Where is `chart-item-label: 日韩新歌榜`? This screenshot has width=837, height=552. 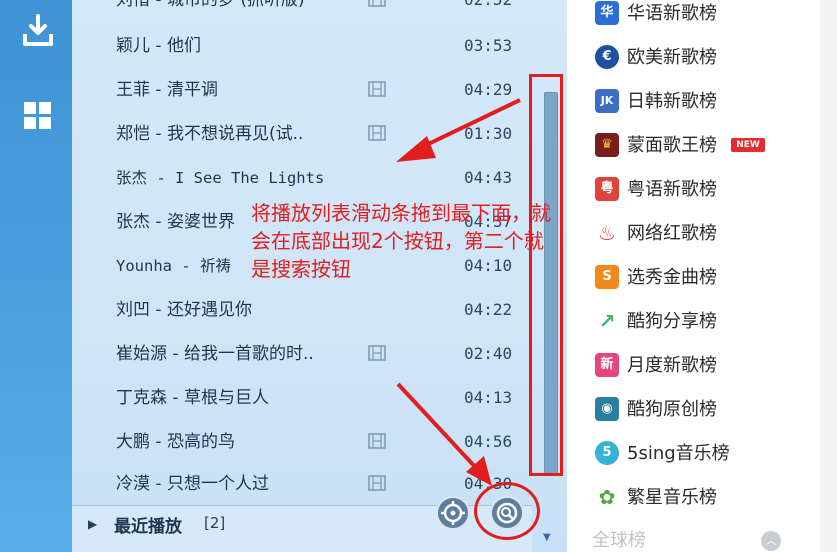
chart-item-label: 日韩新歌榜 is located at coordinates (672, 101).